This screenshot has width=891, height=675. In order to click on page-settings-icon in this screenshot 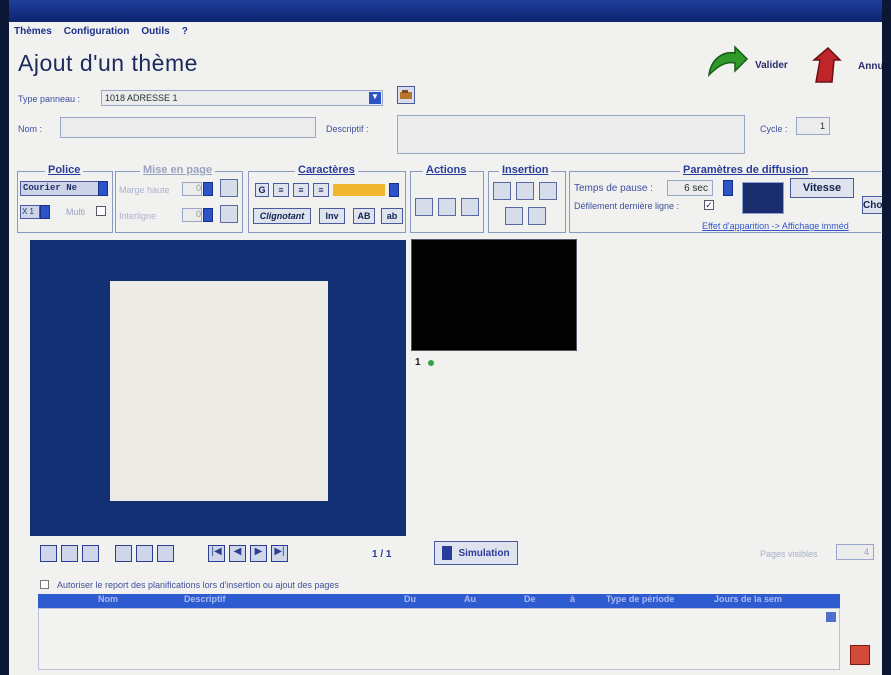, I will do `click(165, 553)`.